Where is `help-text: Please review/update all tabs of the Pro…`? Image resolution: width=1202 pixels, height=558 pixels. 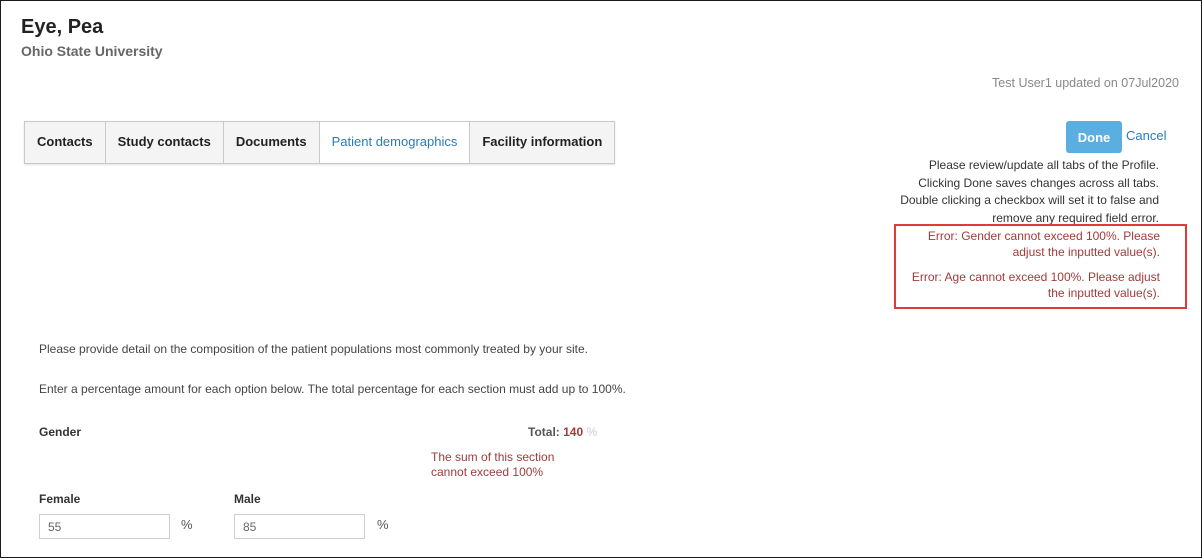 help-text: Please review/update all tabs of the Pro… is located at coordinates (1009, 192).